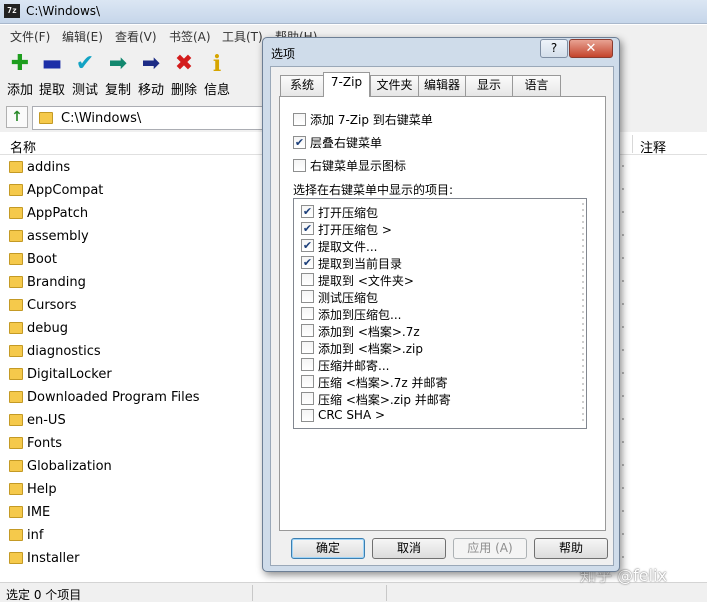  I want to click on move-button: ➡ 移动, so click(151, 74).